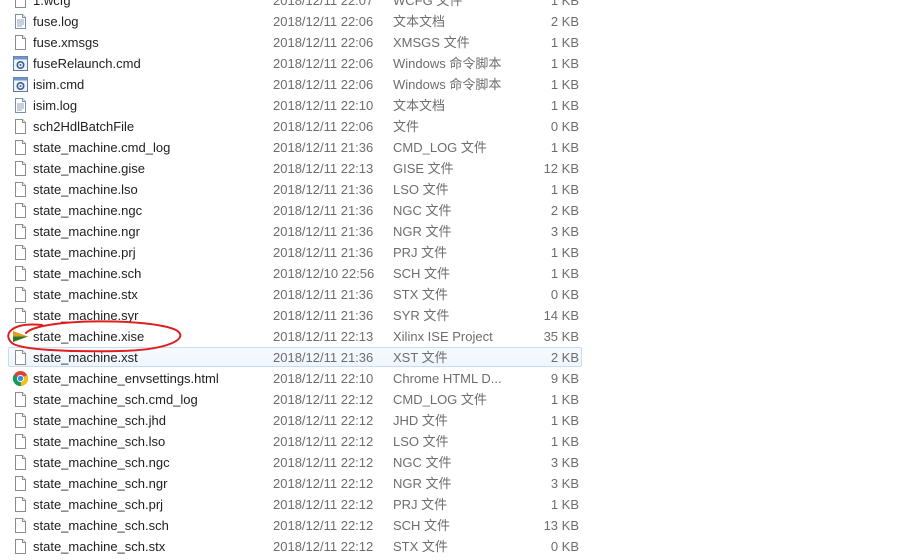 The height and width of the screenshot is (560, 918). I want to click on file-name: state_machine_sch.prj, so click(98, 504).